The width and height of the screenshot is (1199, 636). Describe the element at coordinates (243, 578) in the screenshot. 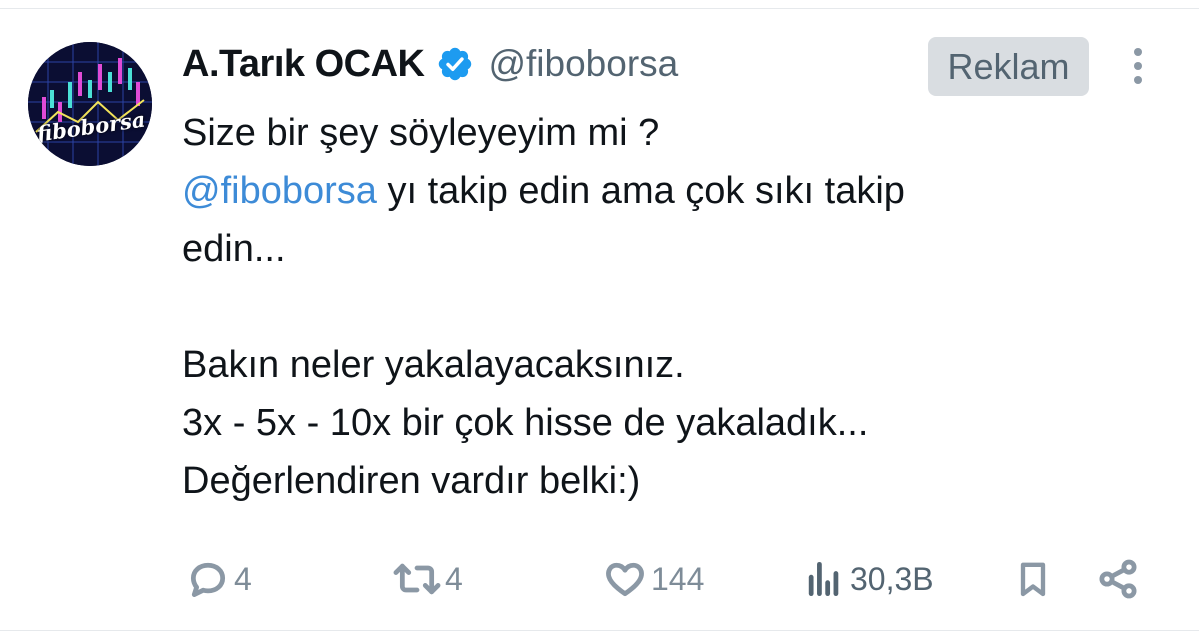

I see `reply-count: 4` at that location.